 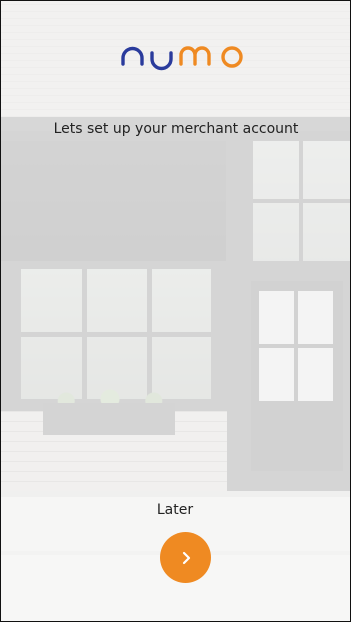 I want to click on next-button, so click(x=185, y=557).